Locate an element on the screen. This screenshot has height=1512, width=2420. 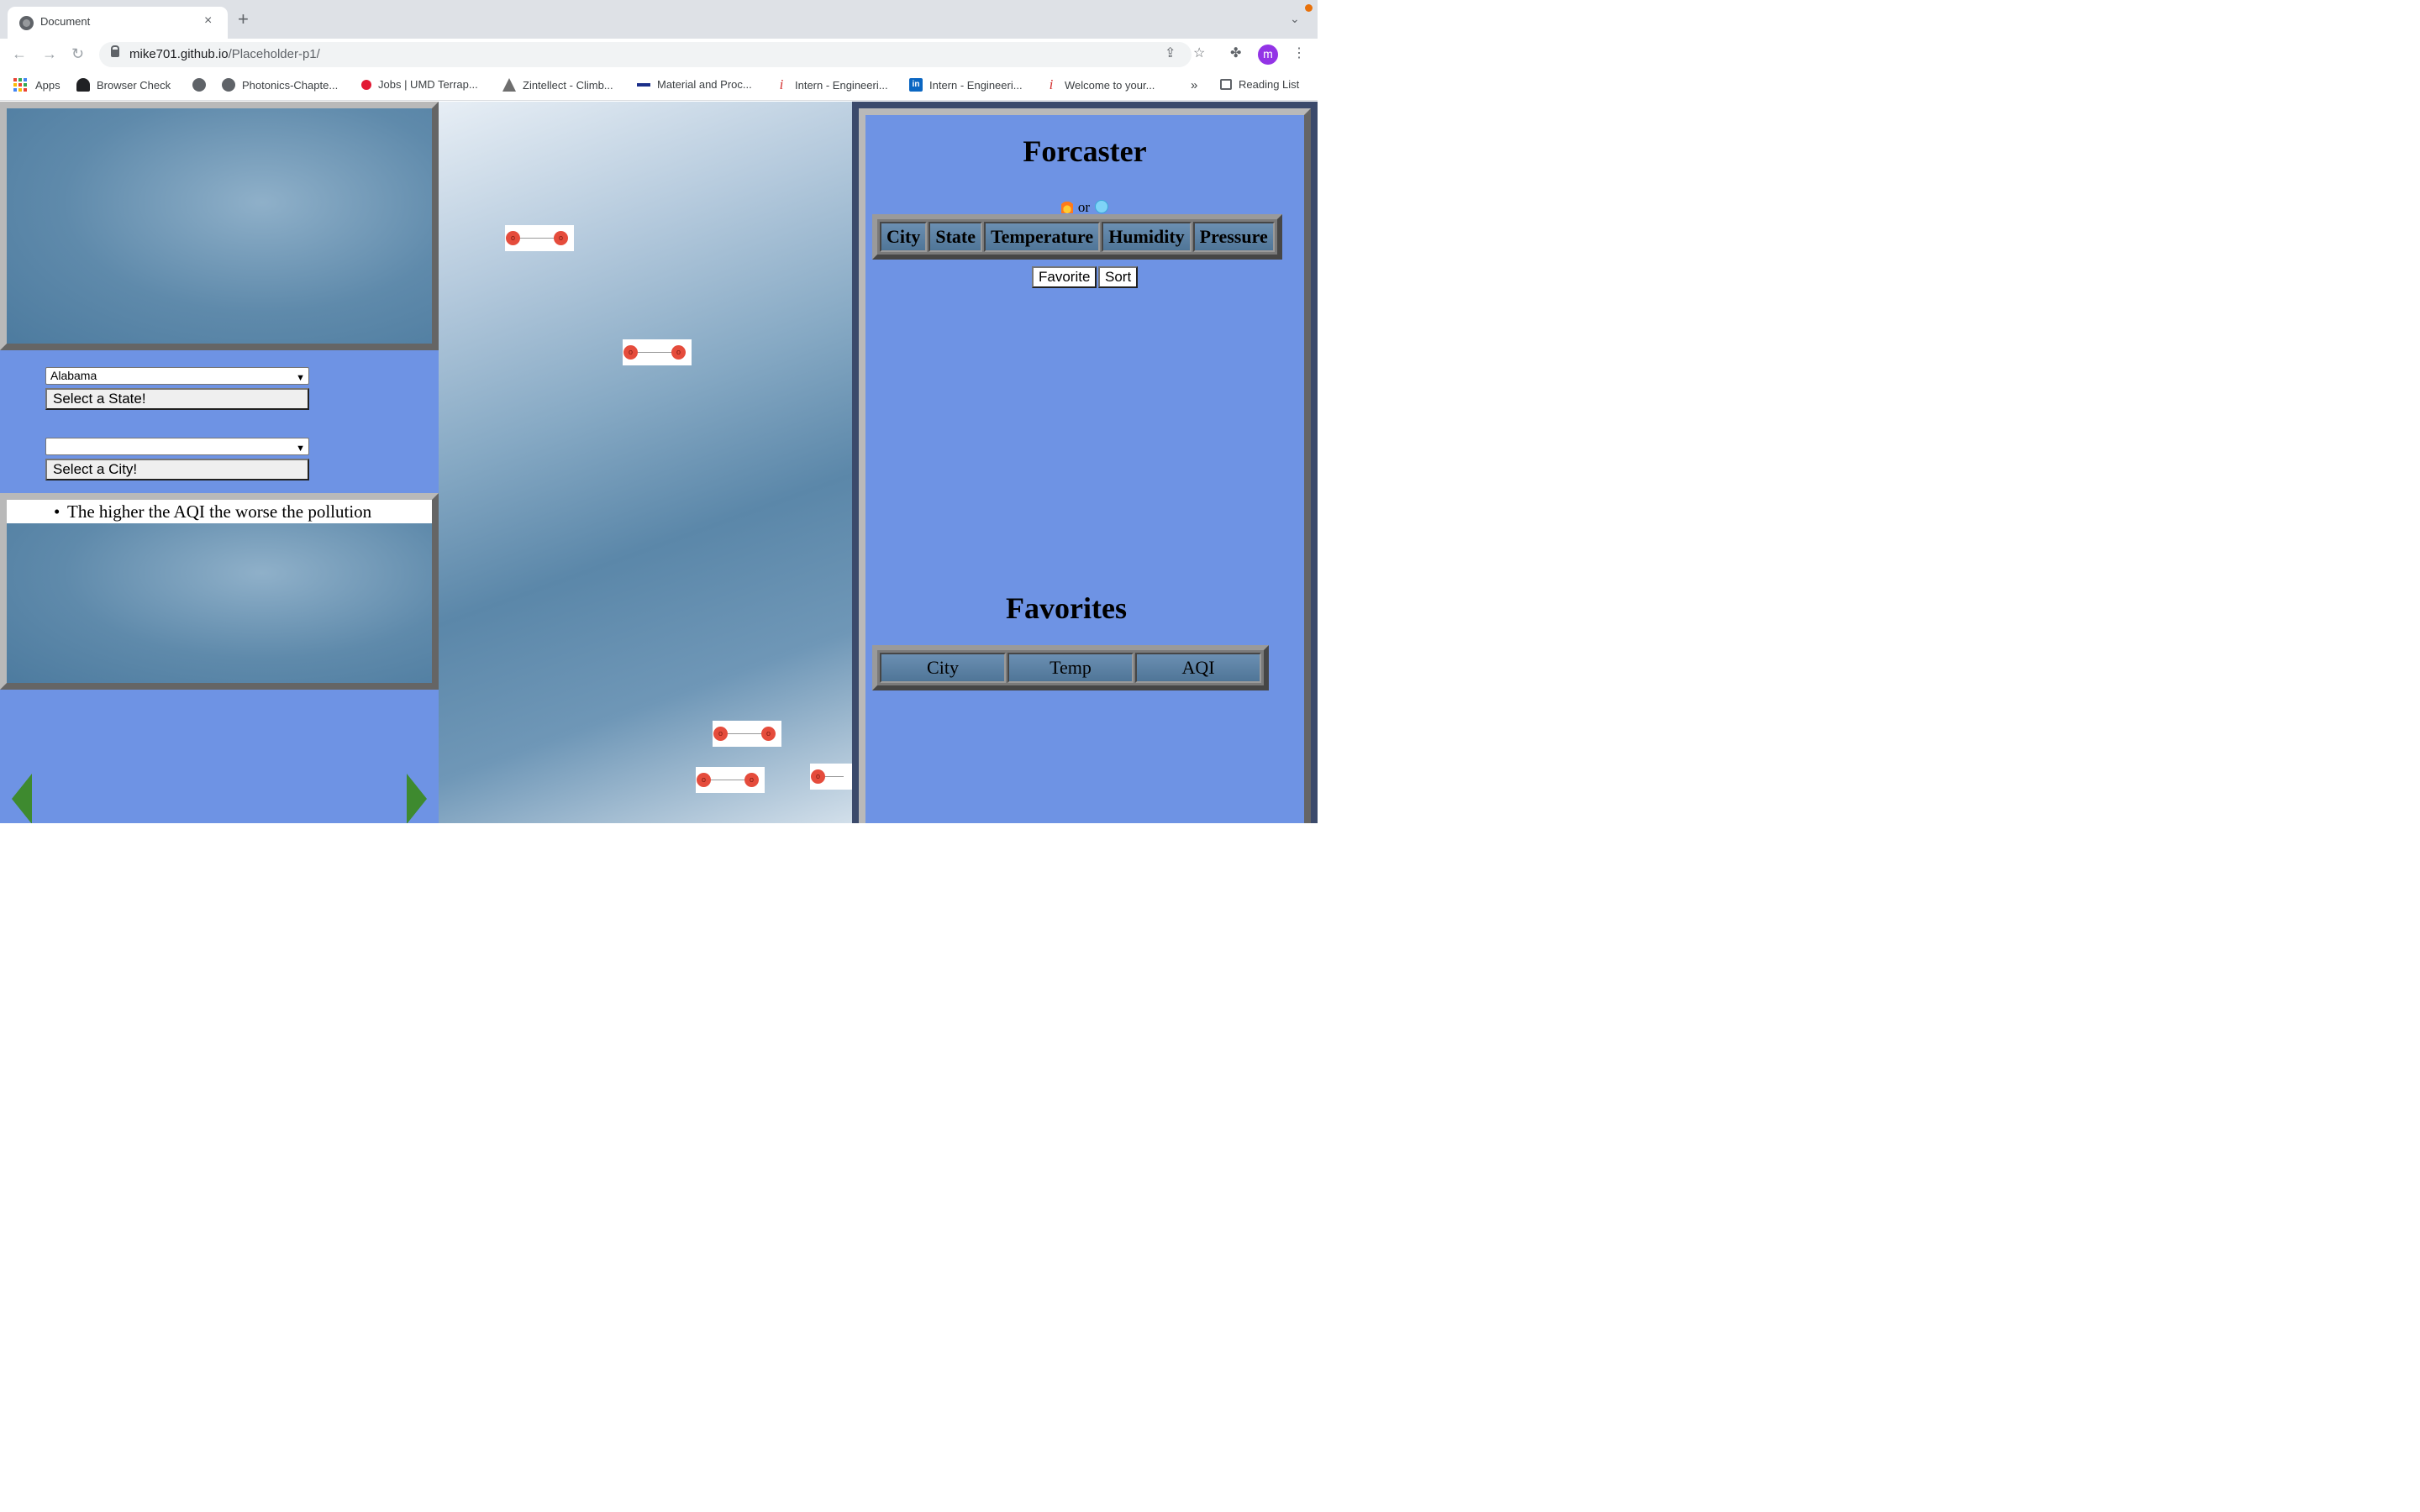
state-select-value: Alabama is located at coordinates (73, 376).